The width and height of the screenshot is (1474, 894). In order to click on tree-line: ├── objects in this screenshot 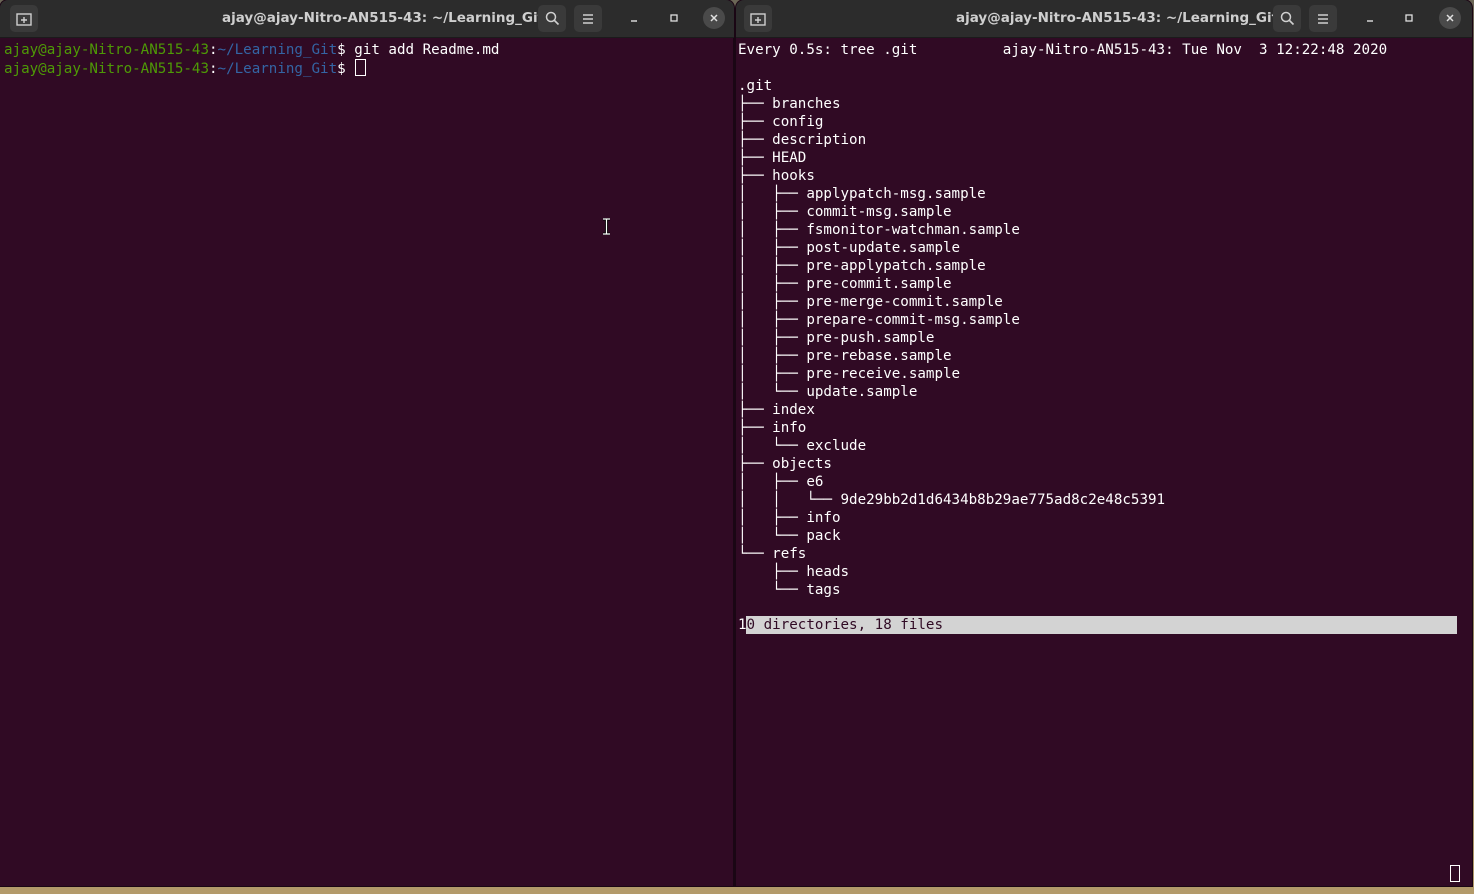, I will do `click(785, 464)`.